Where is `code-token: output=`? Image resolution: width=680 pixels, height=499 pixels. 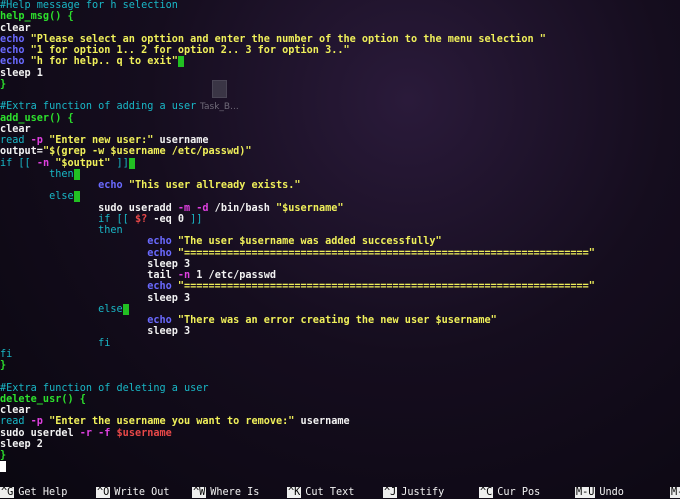 code-token: output= is located at coordinates (21, 152).